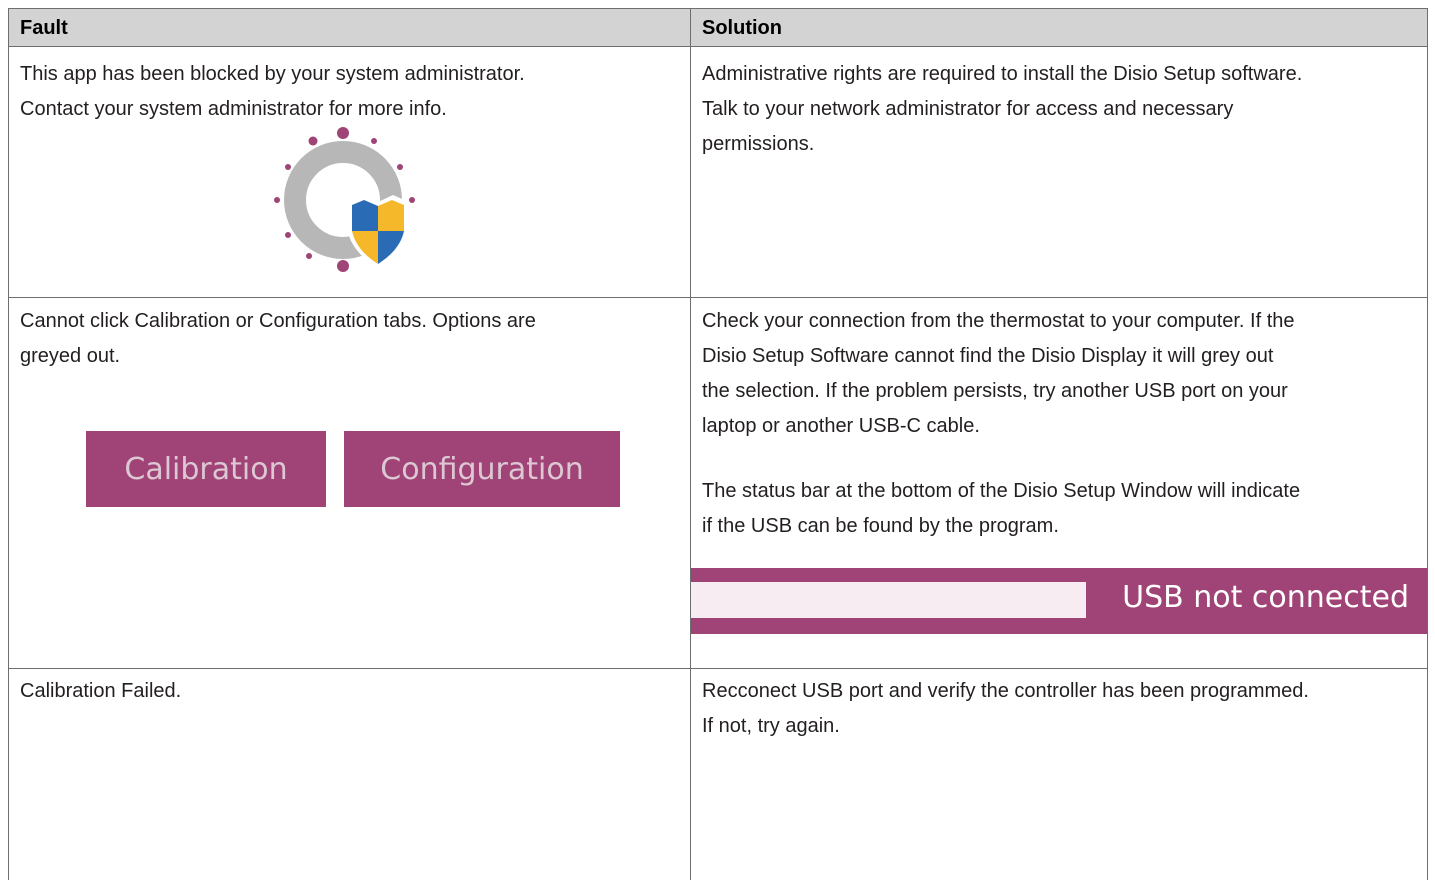 The height and width of the screenshot is (880, 1435). I want to click on table-border-top, so click(718, 8).